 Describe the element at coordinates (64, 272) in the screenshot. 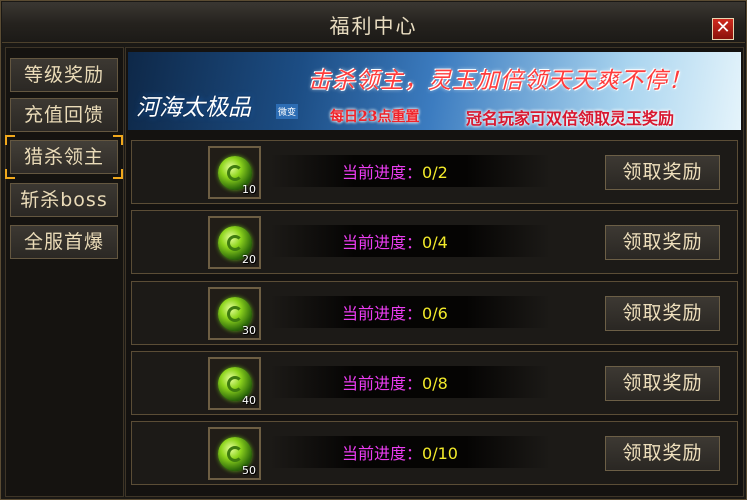

I see `sidebar: 等级奖励 充值回馈 猎杀领主 斩杀boss 全服首爆` at that location.